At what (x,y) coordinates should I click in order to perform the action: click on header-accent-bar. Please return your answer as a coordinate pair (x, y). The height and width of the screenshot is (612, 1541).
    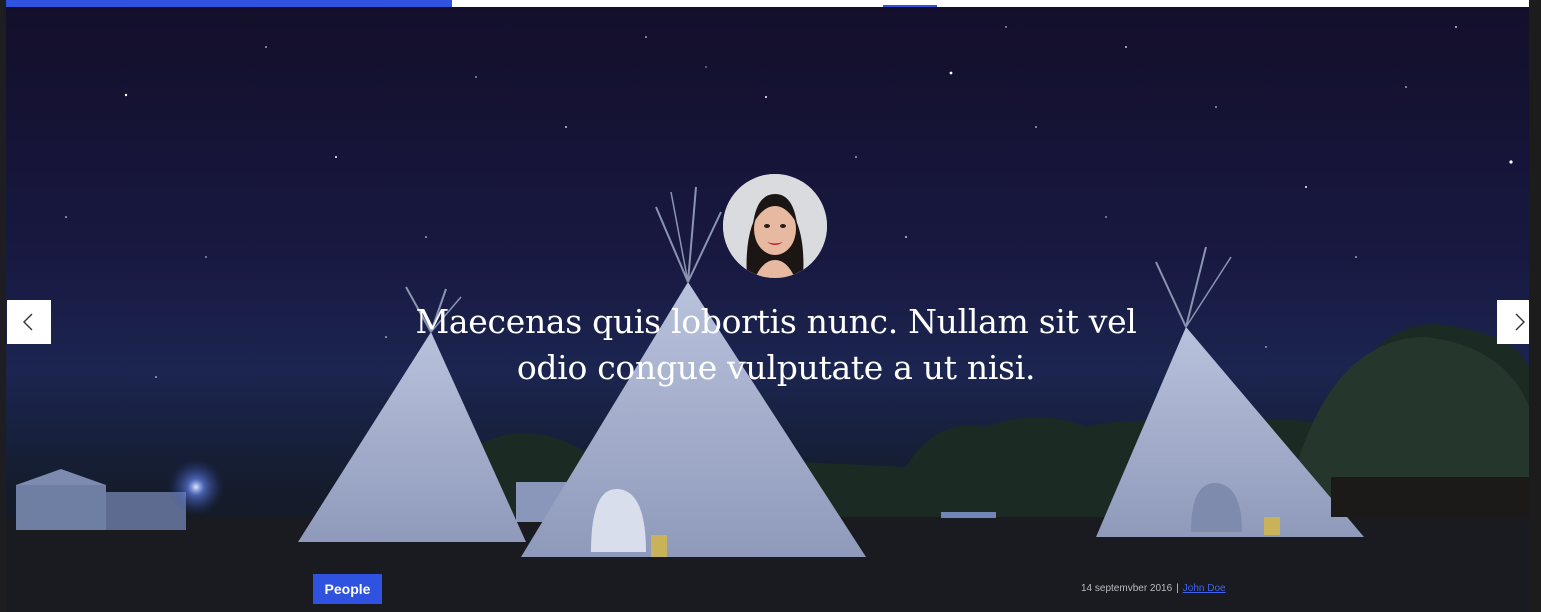
    Looking at the image, I should click on (229, 3).